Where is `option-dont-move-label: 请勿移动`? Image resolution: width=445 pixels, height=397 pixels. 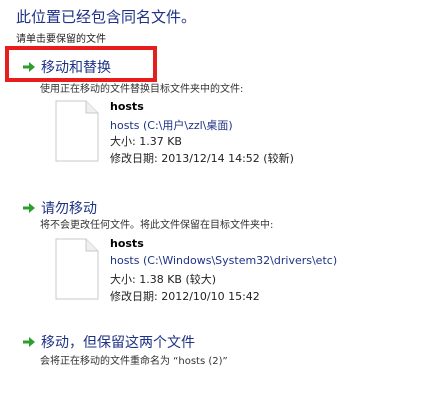
option-dont-move-label: 请勿移动 is located at coordinates (69, 209).